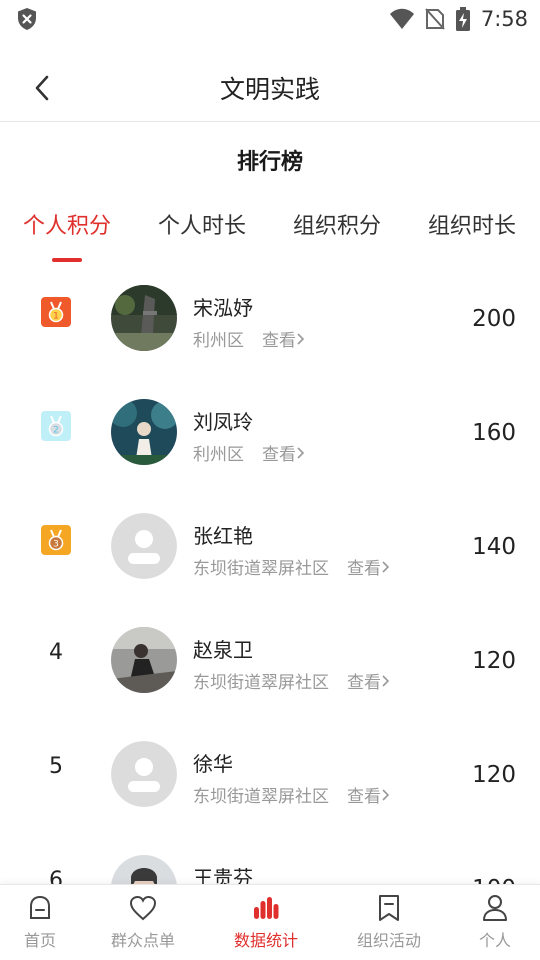 The height and width of the screenshot is (960, 540). Describe the element at coordinates (56, 652) in the screenshot. I see `rank-number: 4` at that location.